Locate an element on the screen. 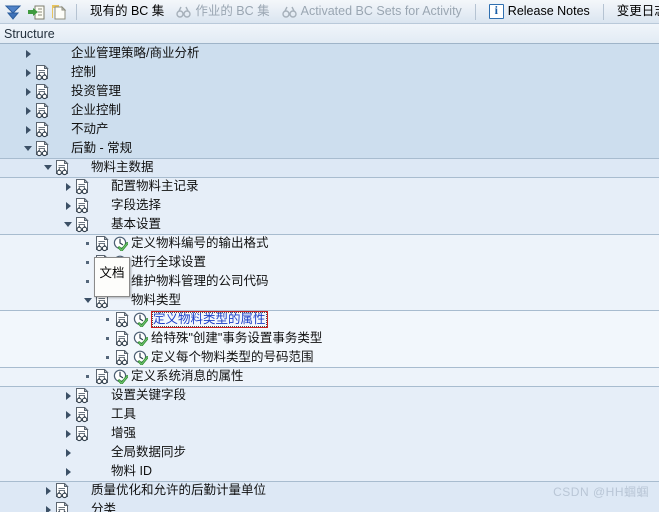 The image size is (659, 512). green-arrow-into-box-icon is located at coordinates (36, 12).